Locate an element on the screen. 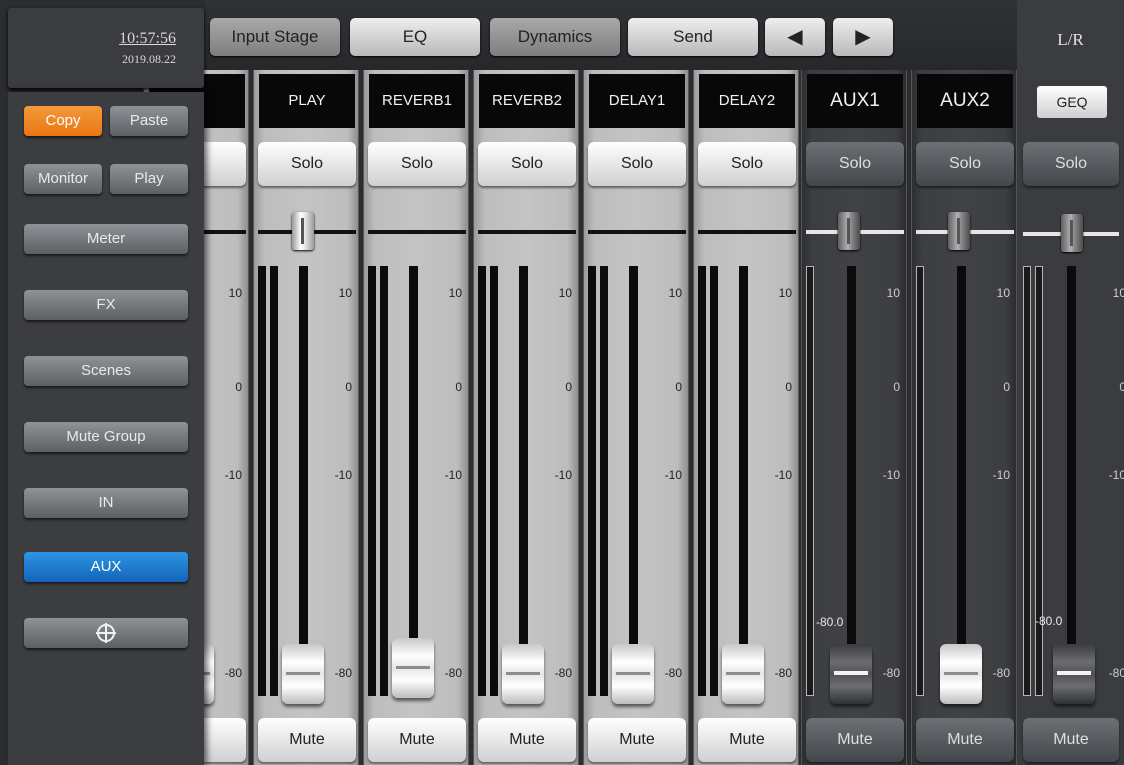 This screenshot has width=1124, height=765. channel-strip: REVERB1 Solo 10 0 -10 -80 Mute is located at coordinates (416, 417).